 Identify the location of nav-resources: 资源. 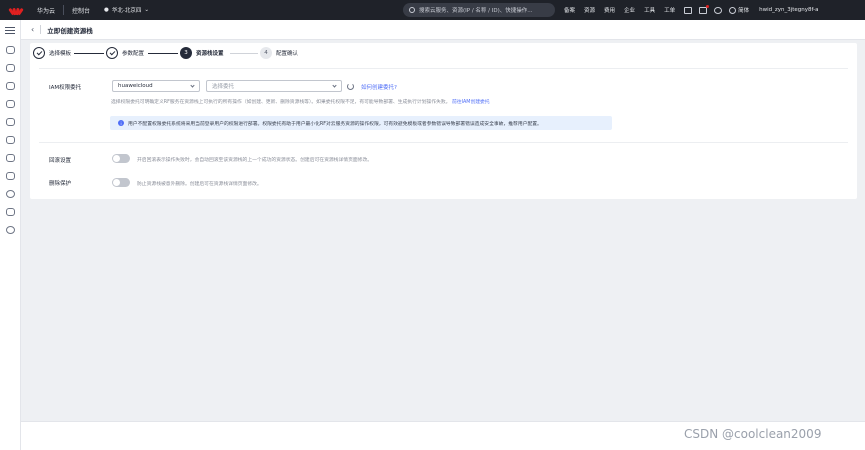
(589, 10).